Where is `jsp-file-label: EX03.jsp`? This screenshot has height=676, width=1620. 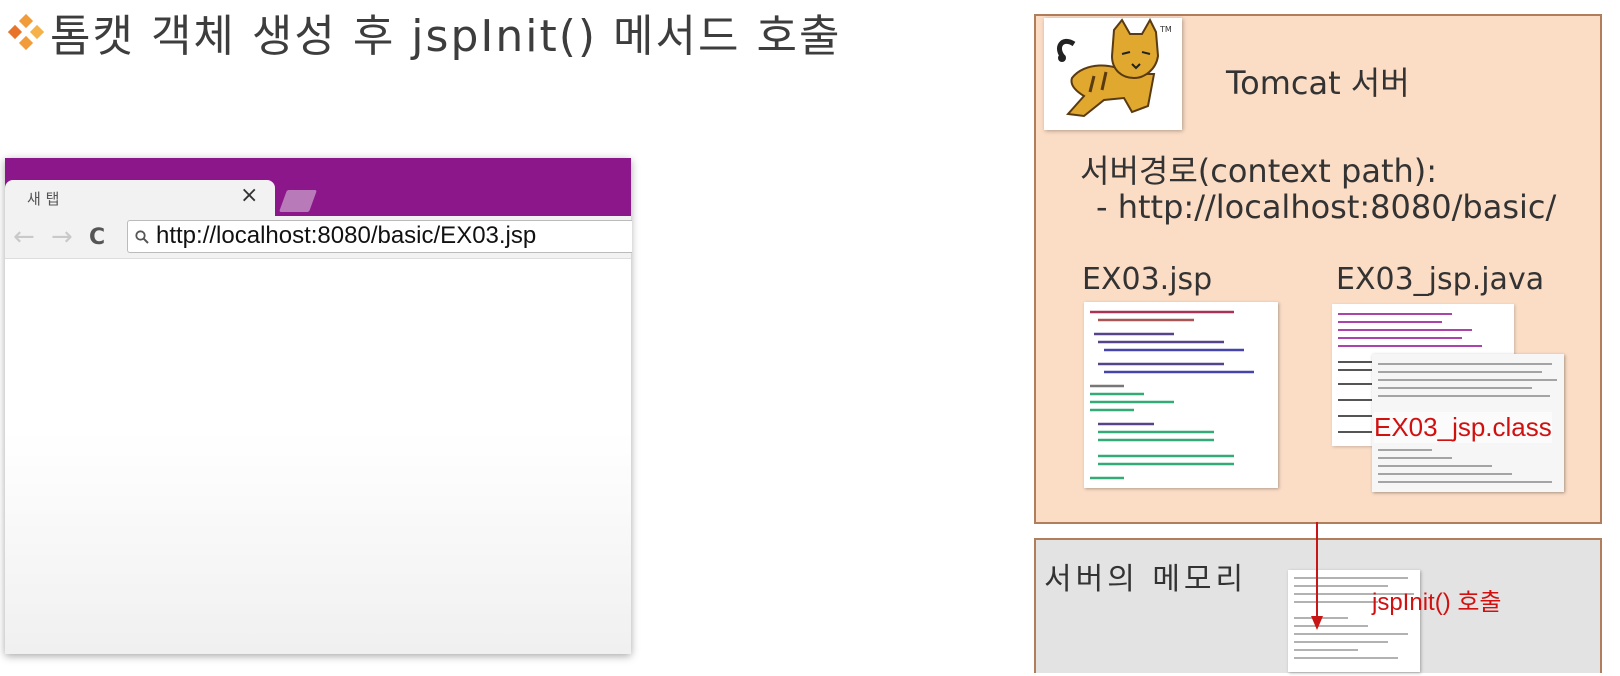
jsp-file-label: EX03.jsp is located at coordinates (1147, 279).